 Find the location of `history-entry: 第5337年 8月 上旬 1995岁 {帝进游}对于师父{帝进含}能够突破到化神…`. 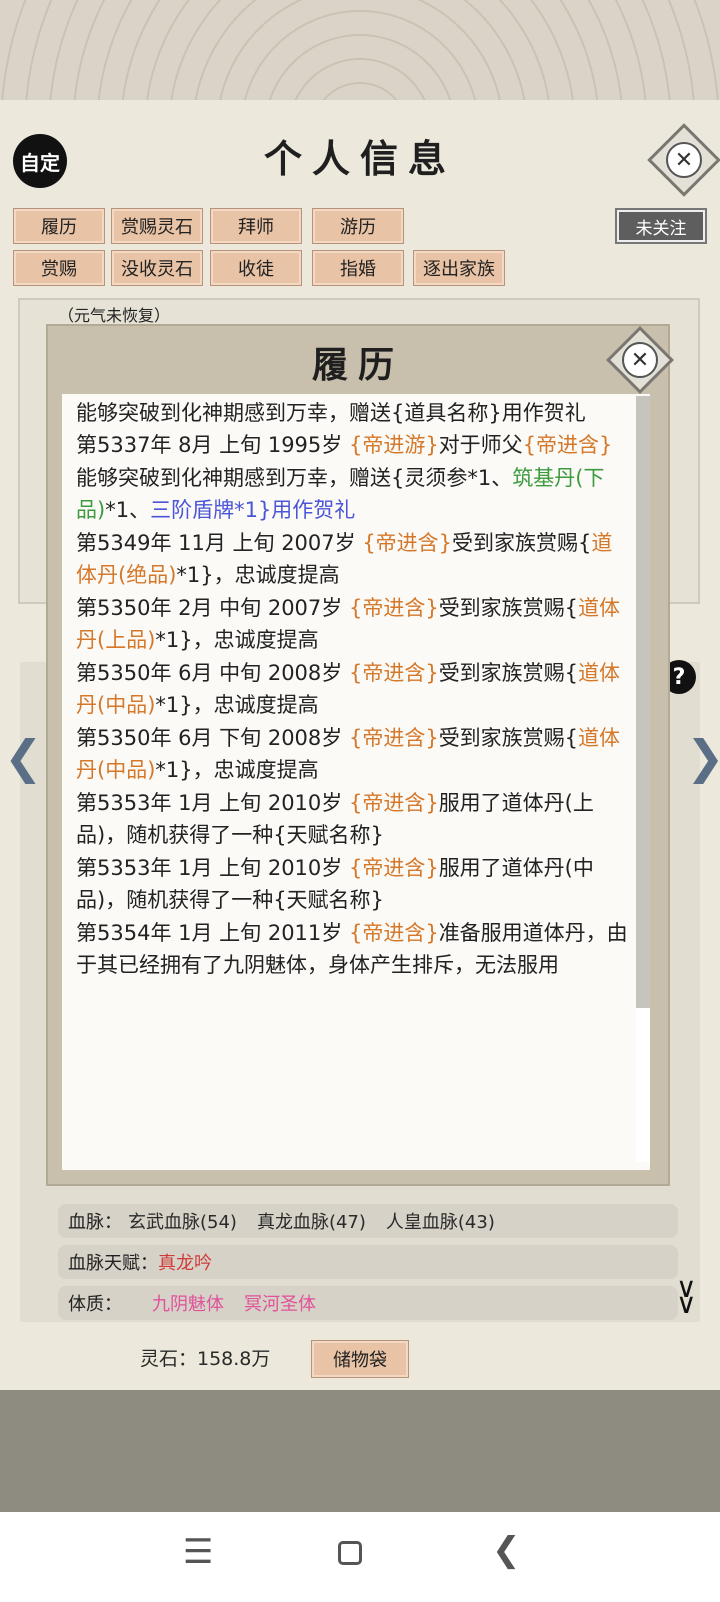

history-entry: 第5337年 8月 上旬 1995岁 {帝进游}对于师父{帝进含}能够突破到化神… is located at coordinates (352, 411).